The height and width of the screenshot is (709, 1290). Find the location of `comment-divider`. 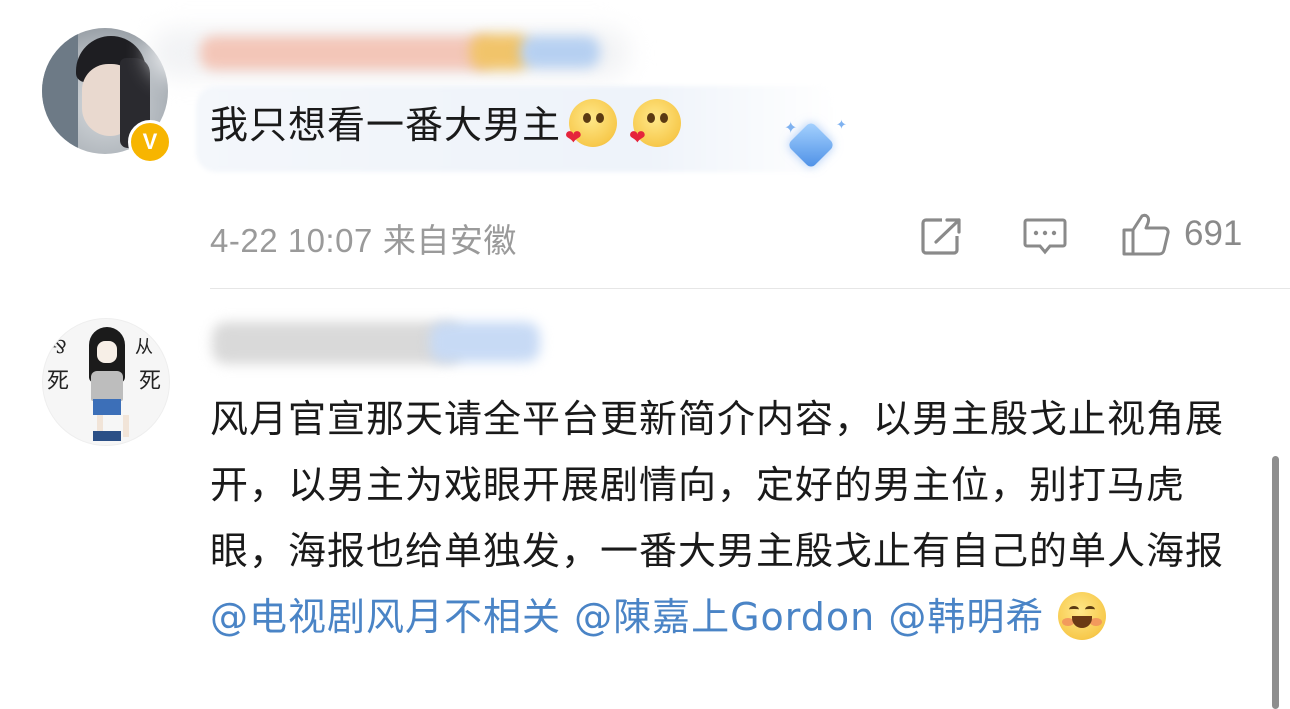

comment-divider is located at coordinates (750, 288).